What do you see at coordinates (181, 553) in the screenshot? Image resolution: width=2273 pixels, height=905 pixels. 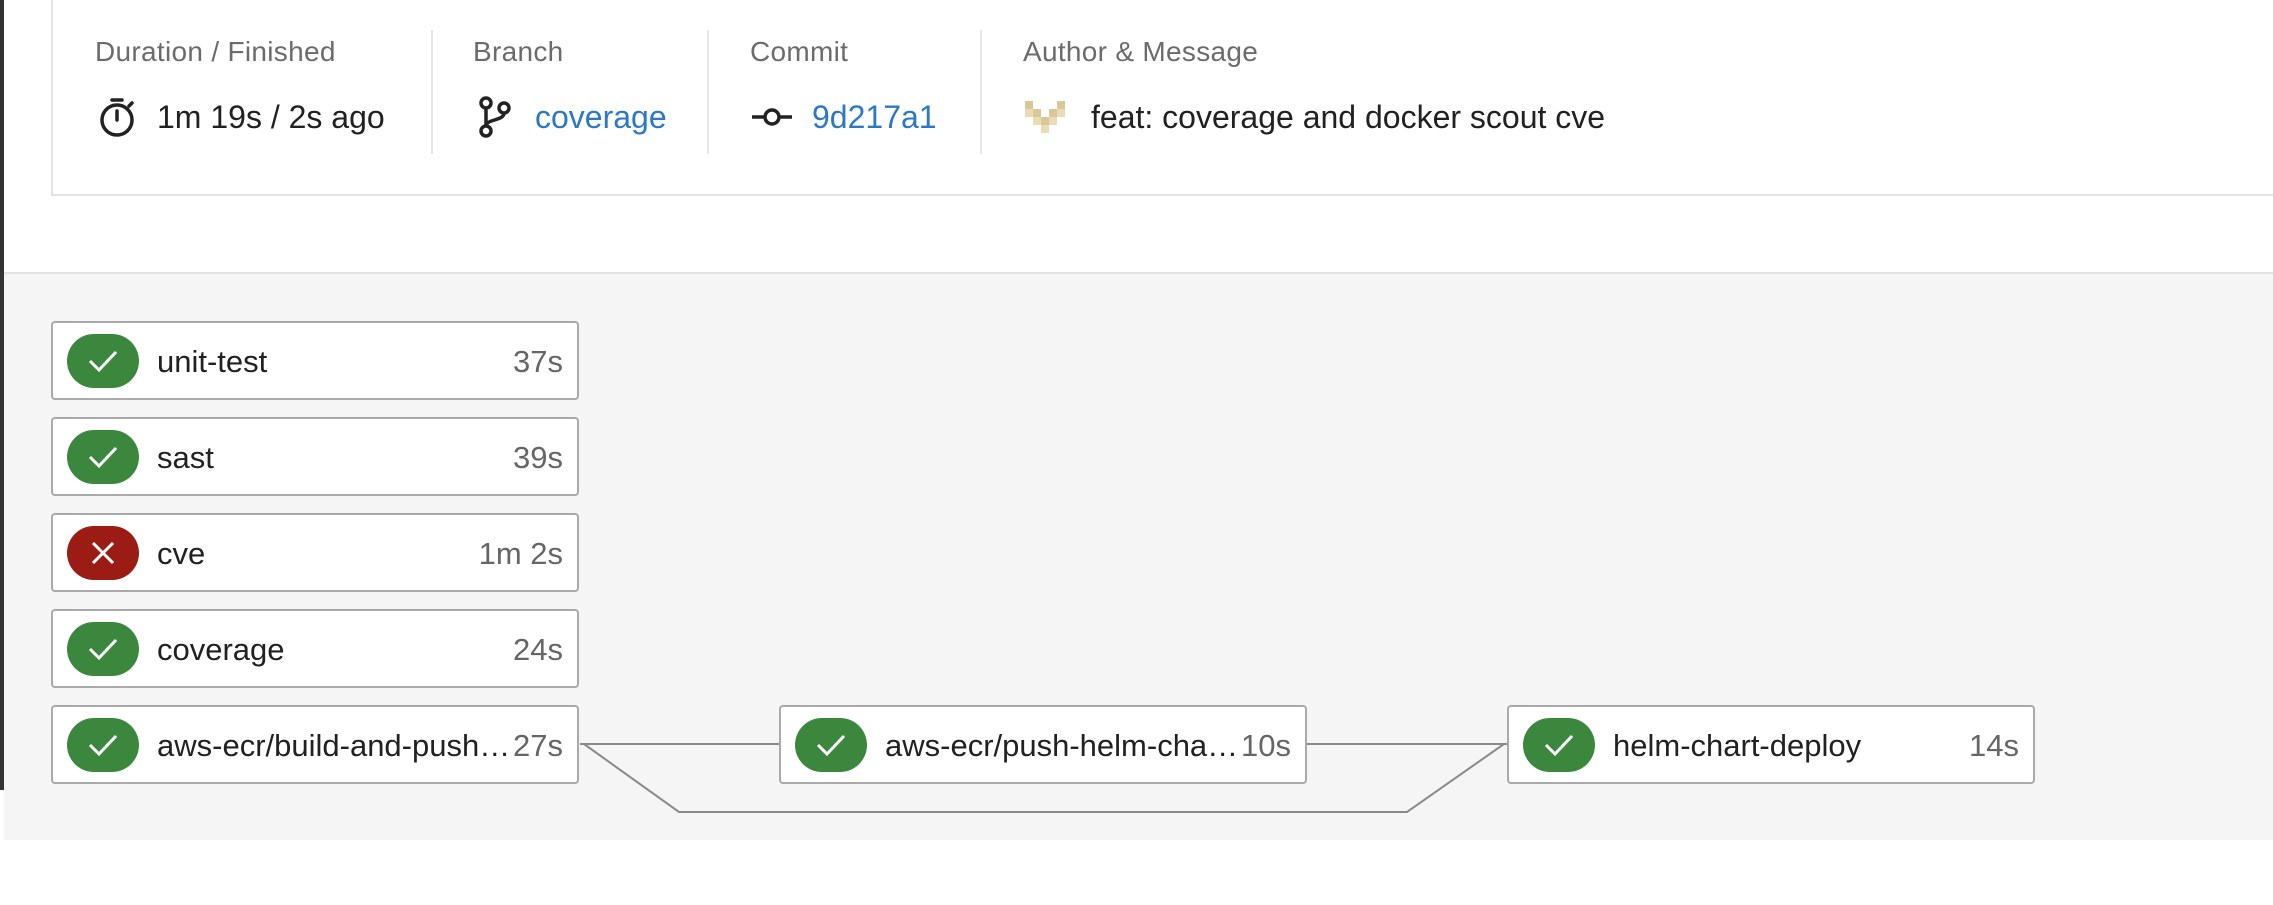 I see `job-name: cve` at bounding box center [181, 553].